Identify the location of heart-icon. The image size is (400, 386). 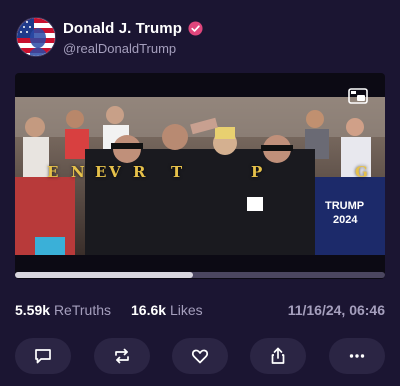
(200, 356).